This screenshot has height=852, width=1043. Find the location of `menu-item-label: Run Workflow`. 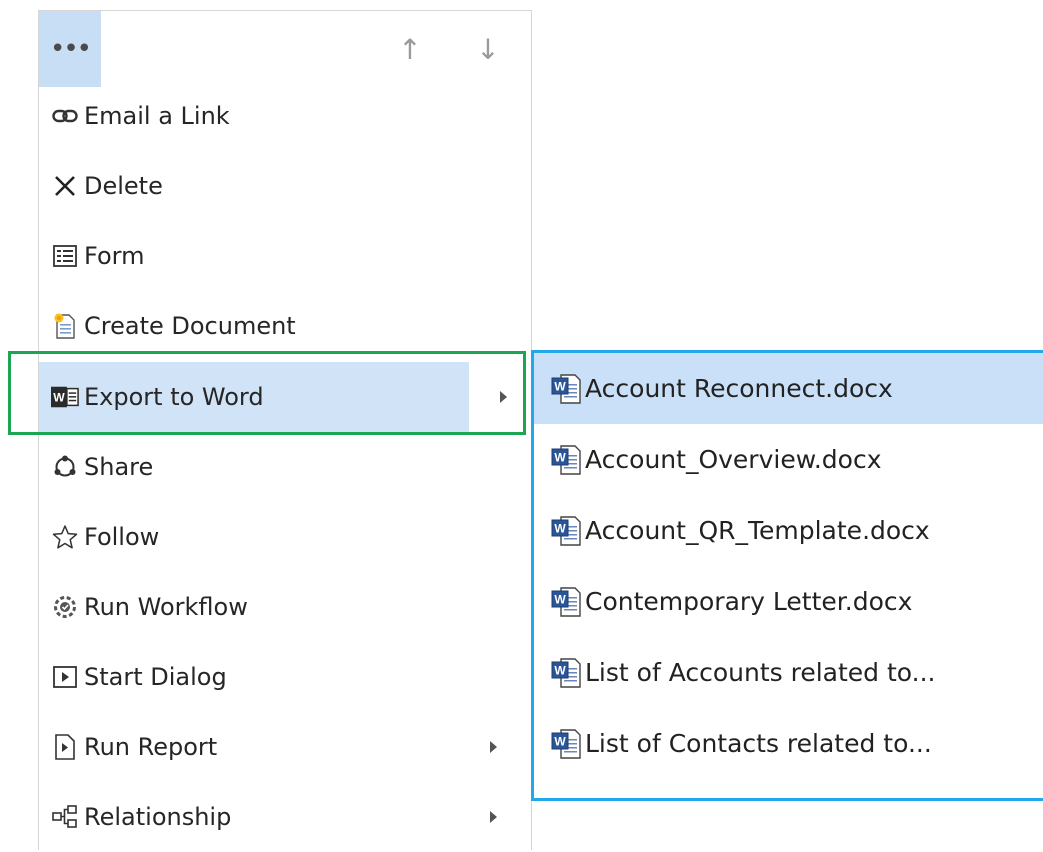

menu-item-label: Run Workflow is located at coordinates (166, 607).